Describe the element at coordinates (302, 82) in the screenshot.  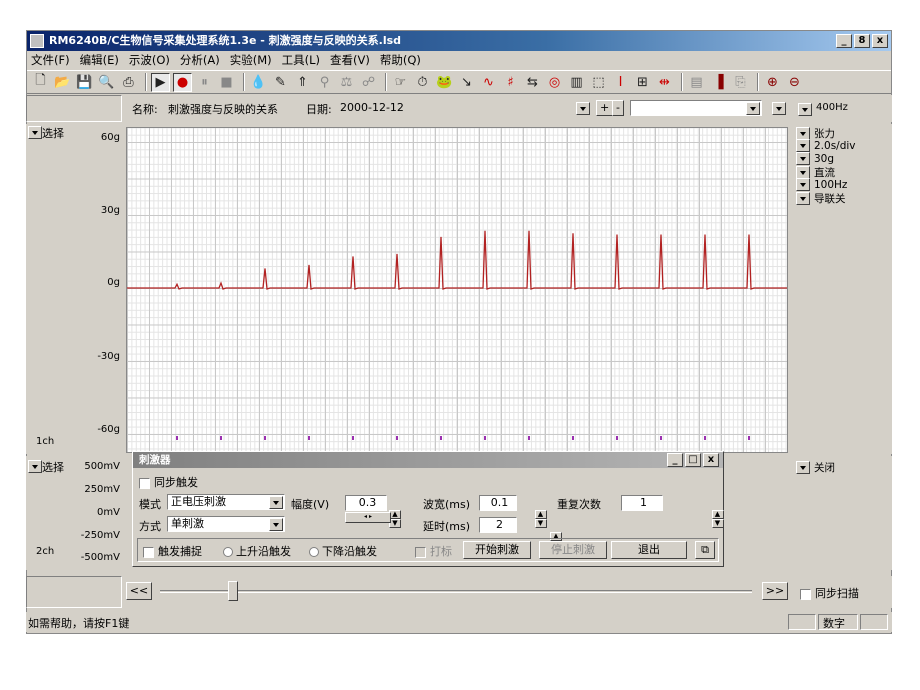
I see `marker-icon: ⇑` at that location.